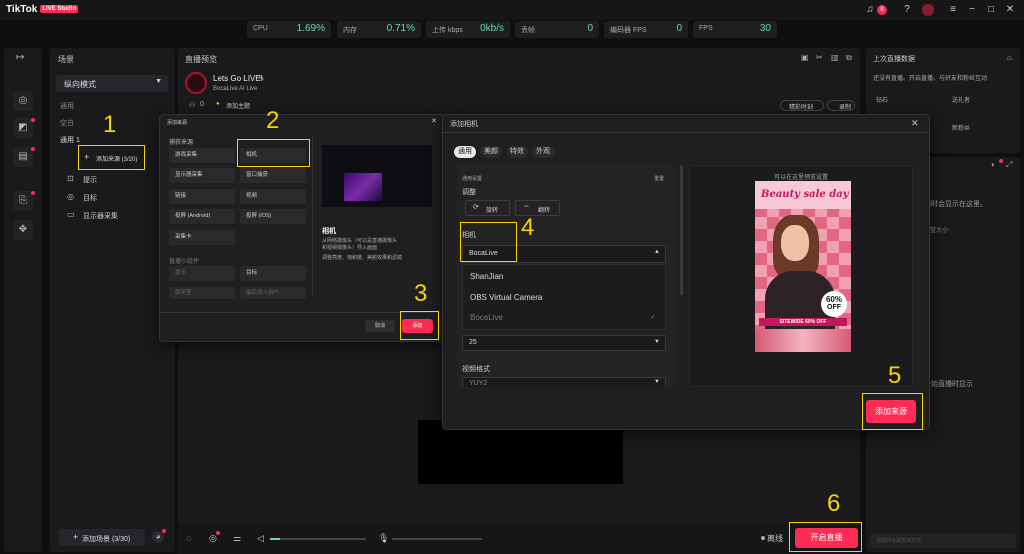 The height and width of the screenshot is (554, 1024). Describe the element at coordinates (252, 273) in the screenshot. I see `widget-label: 目标` at that location.